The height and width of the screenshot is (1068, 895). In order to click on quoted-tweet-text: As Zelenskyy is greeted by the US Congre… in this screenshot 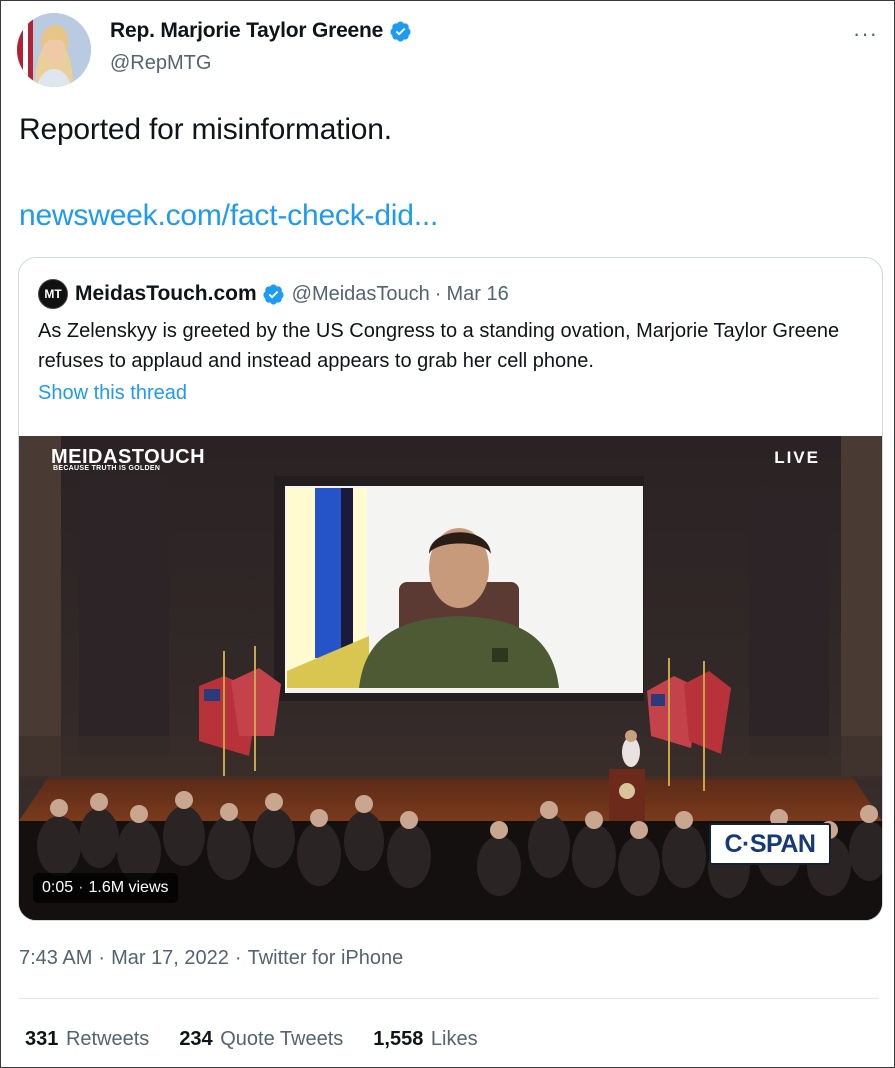, I will do `click(439, 346)`.